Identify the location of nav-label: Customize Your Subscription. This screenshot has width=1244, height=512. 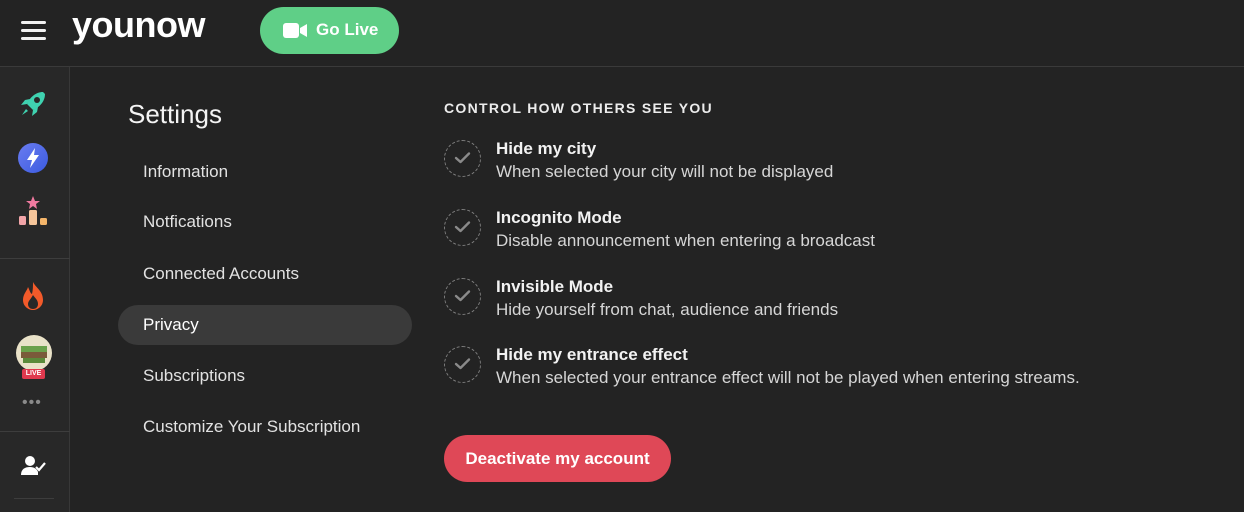
(252, 426).